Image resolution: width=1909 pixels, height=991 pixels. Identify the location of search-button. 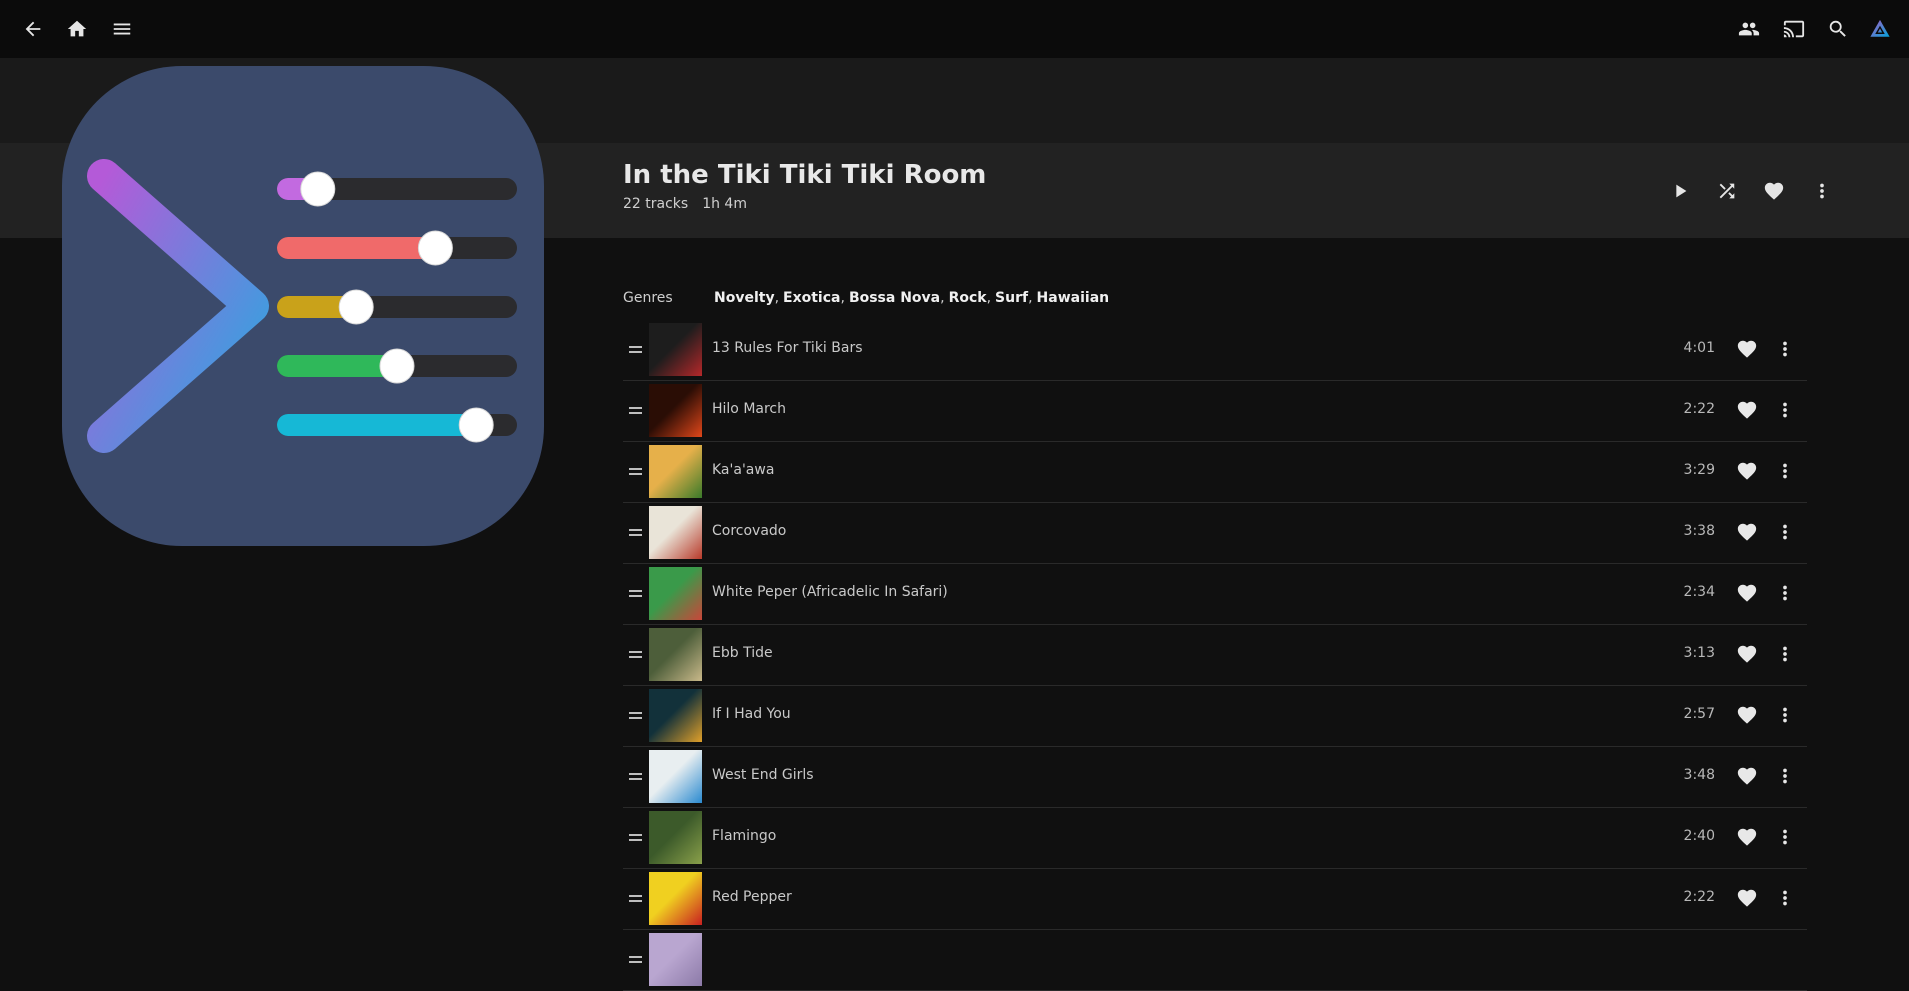
(1838, 29).